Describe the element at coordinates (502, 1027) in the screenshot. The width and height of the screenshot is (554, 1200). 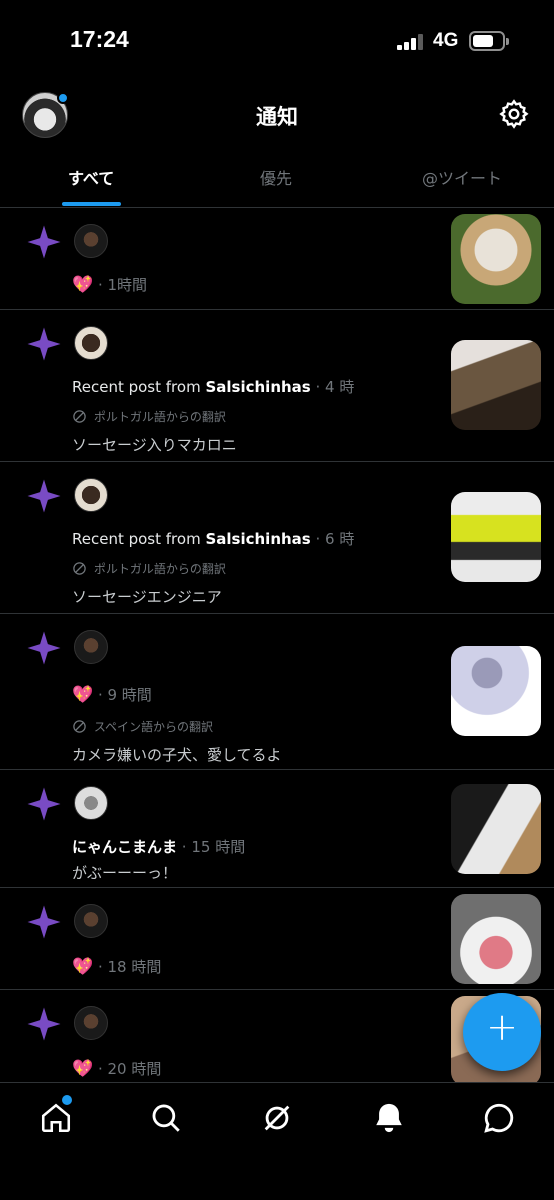
I see `plus-icon: +` at that location.